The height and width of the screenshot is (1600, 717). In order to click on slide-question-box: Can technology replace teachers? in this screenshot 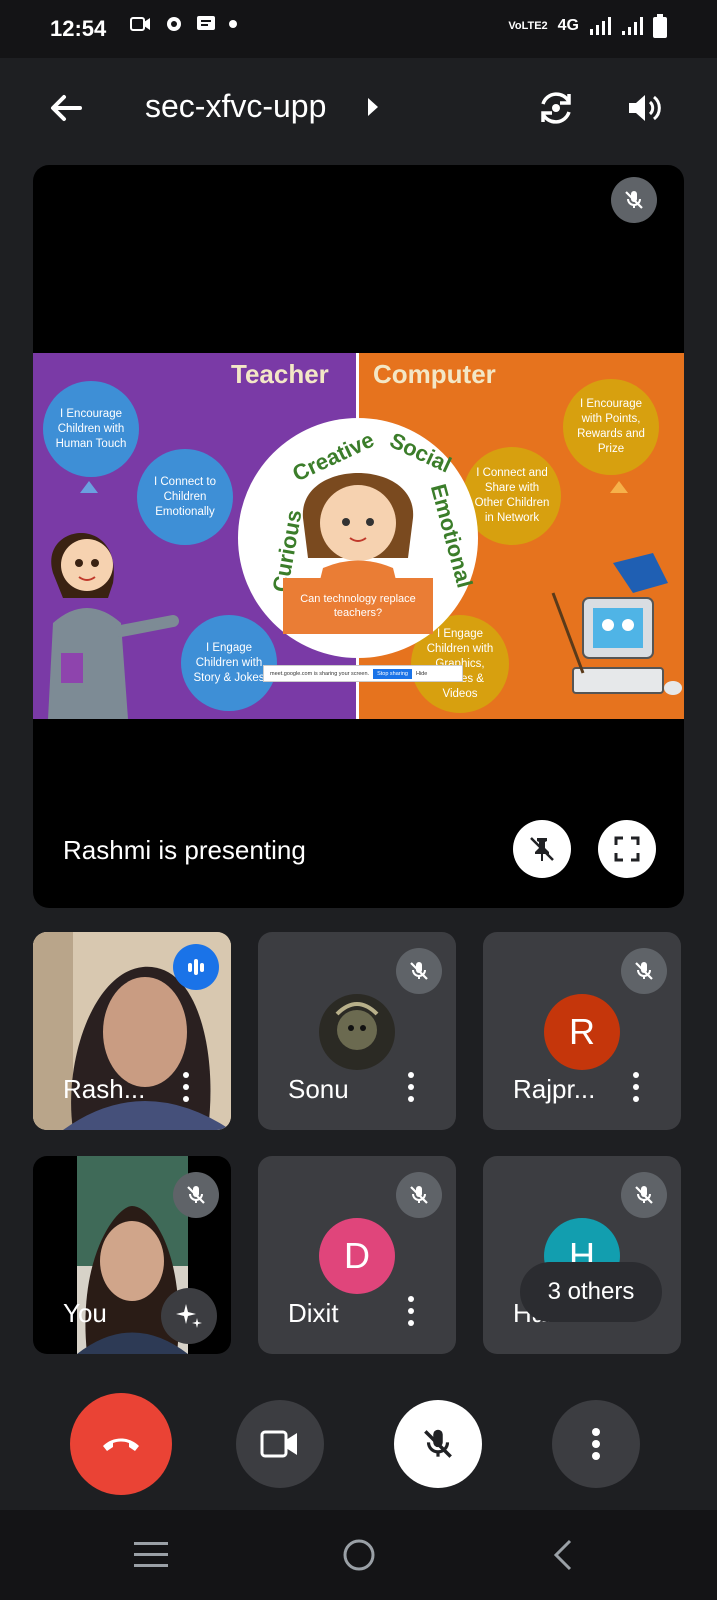, I will do `click(358, 606)`.